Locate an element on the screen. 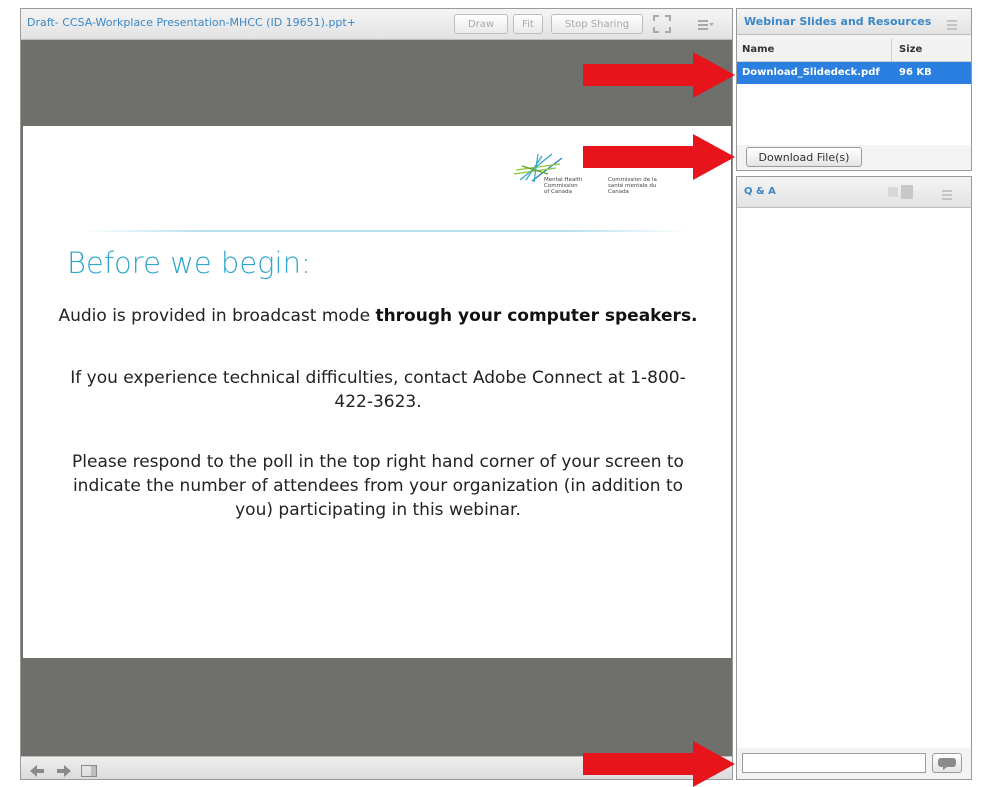  slide-audio-text-normal: Audio is provided in broadcast mode is located at coordinates (217, 316).